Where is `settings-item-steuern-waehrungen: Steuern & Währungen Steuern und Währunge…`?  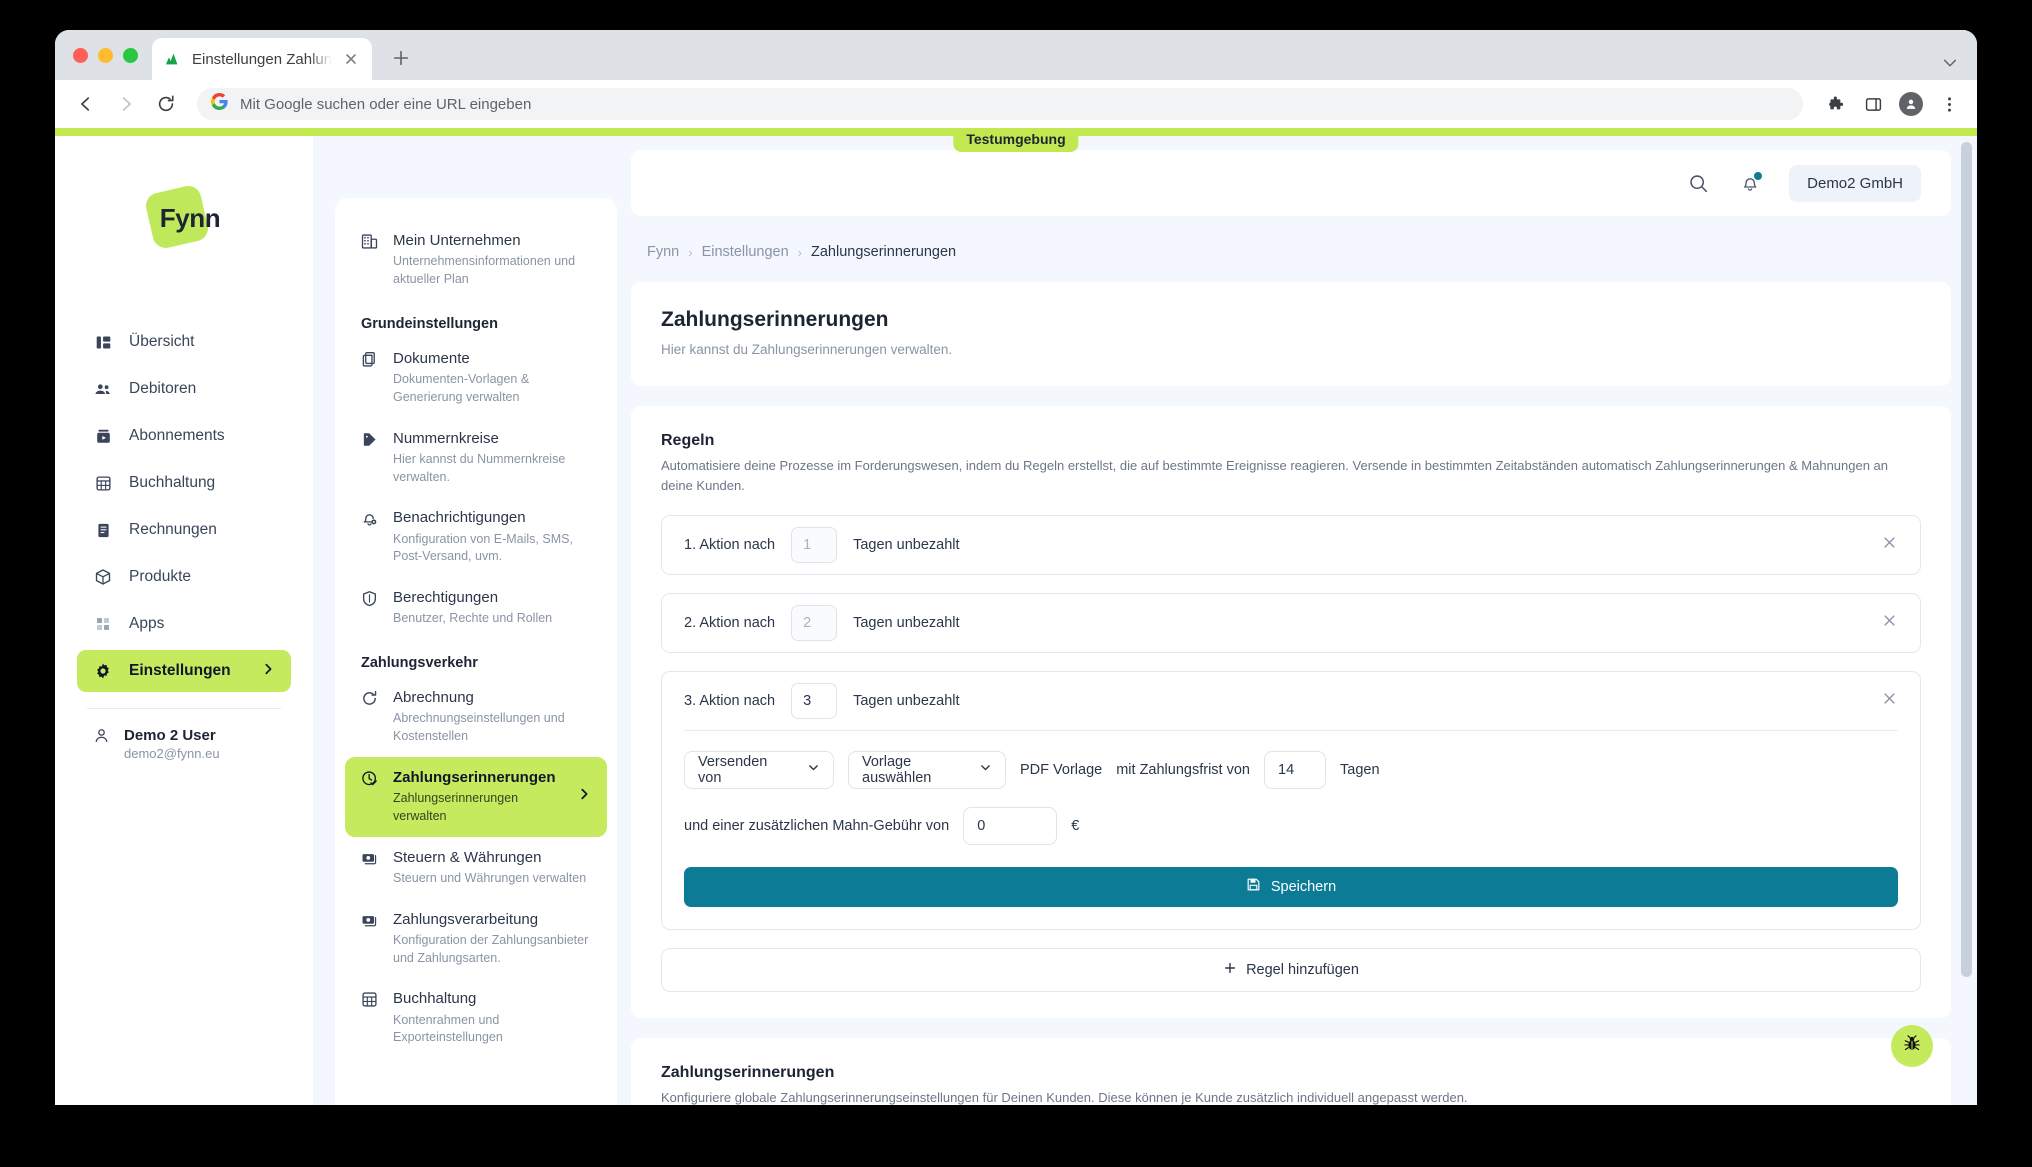
settings-item-steuern-waehrungen: Steuern & Währungen Steuern und Währunge… is located at coordinates (476, 868).